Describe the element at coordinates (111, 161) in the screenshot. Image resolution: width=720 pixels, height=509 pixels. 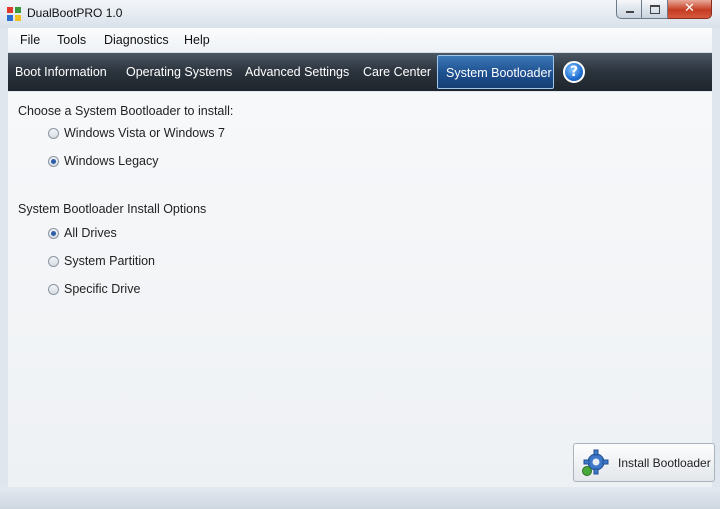
I see `radio-label: Windows Legacy` at that location.